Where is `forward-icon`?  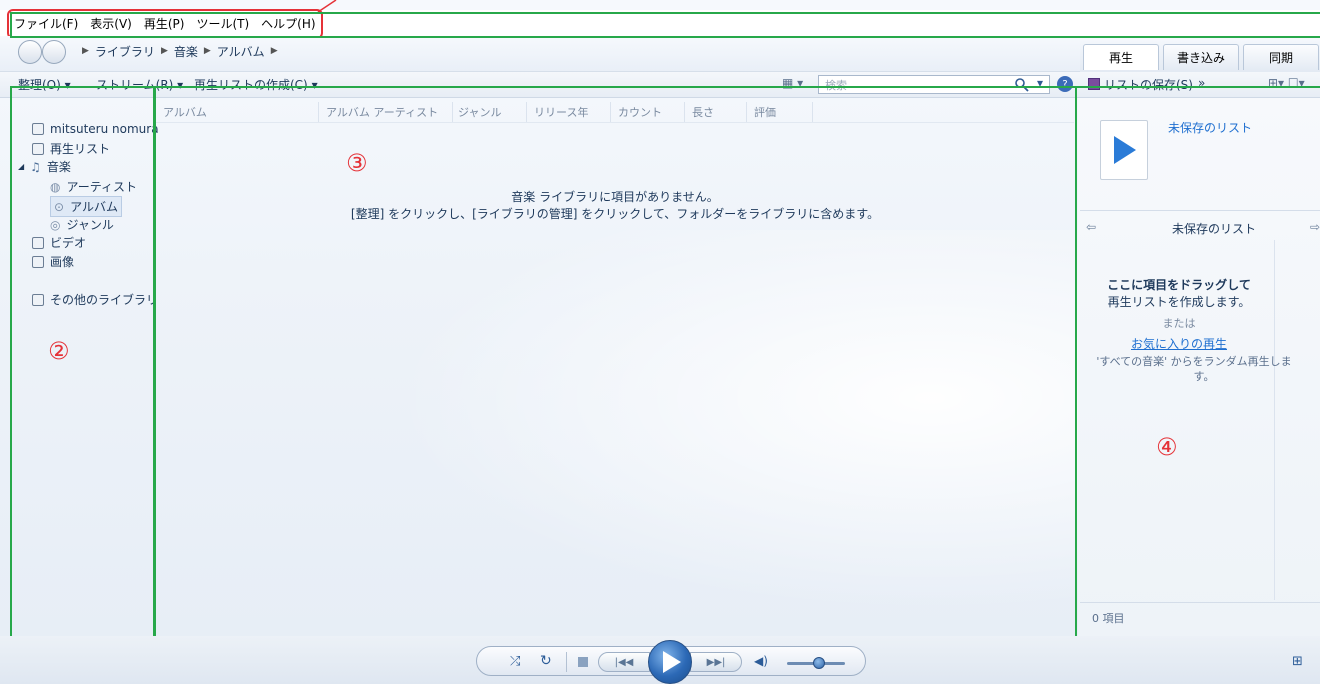
forward-icon is located at coordinates (54, 52).